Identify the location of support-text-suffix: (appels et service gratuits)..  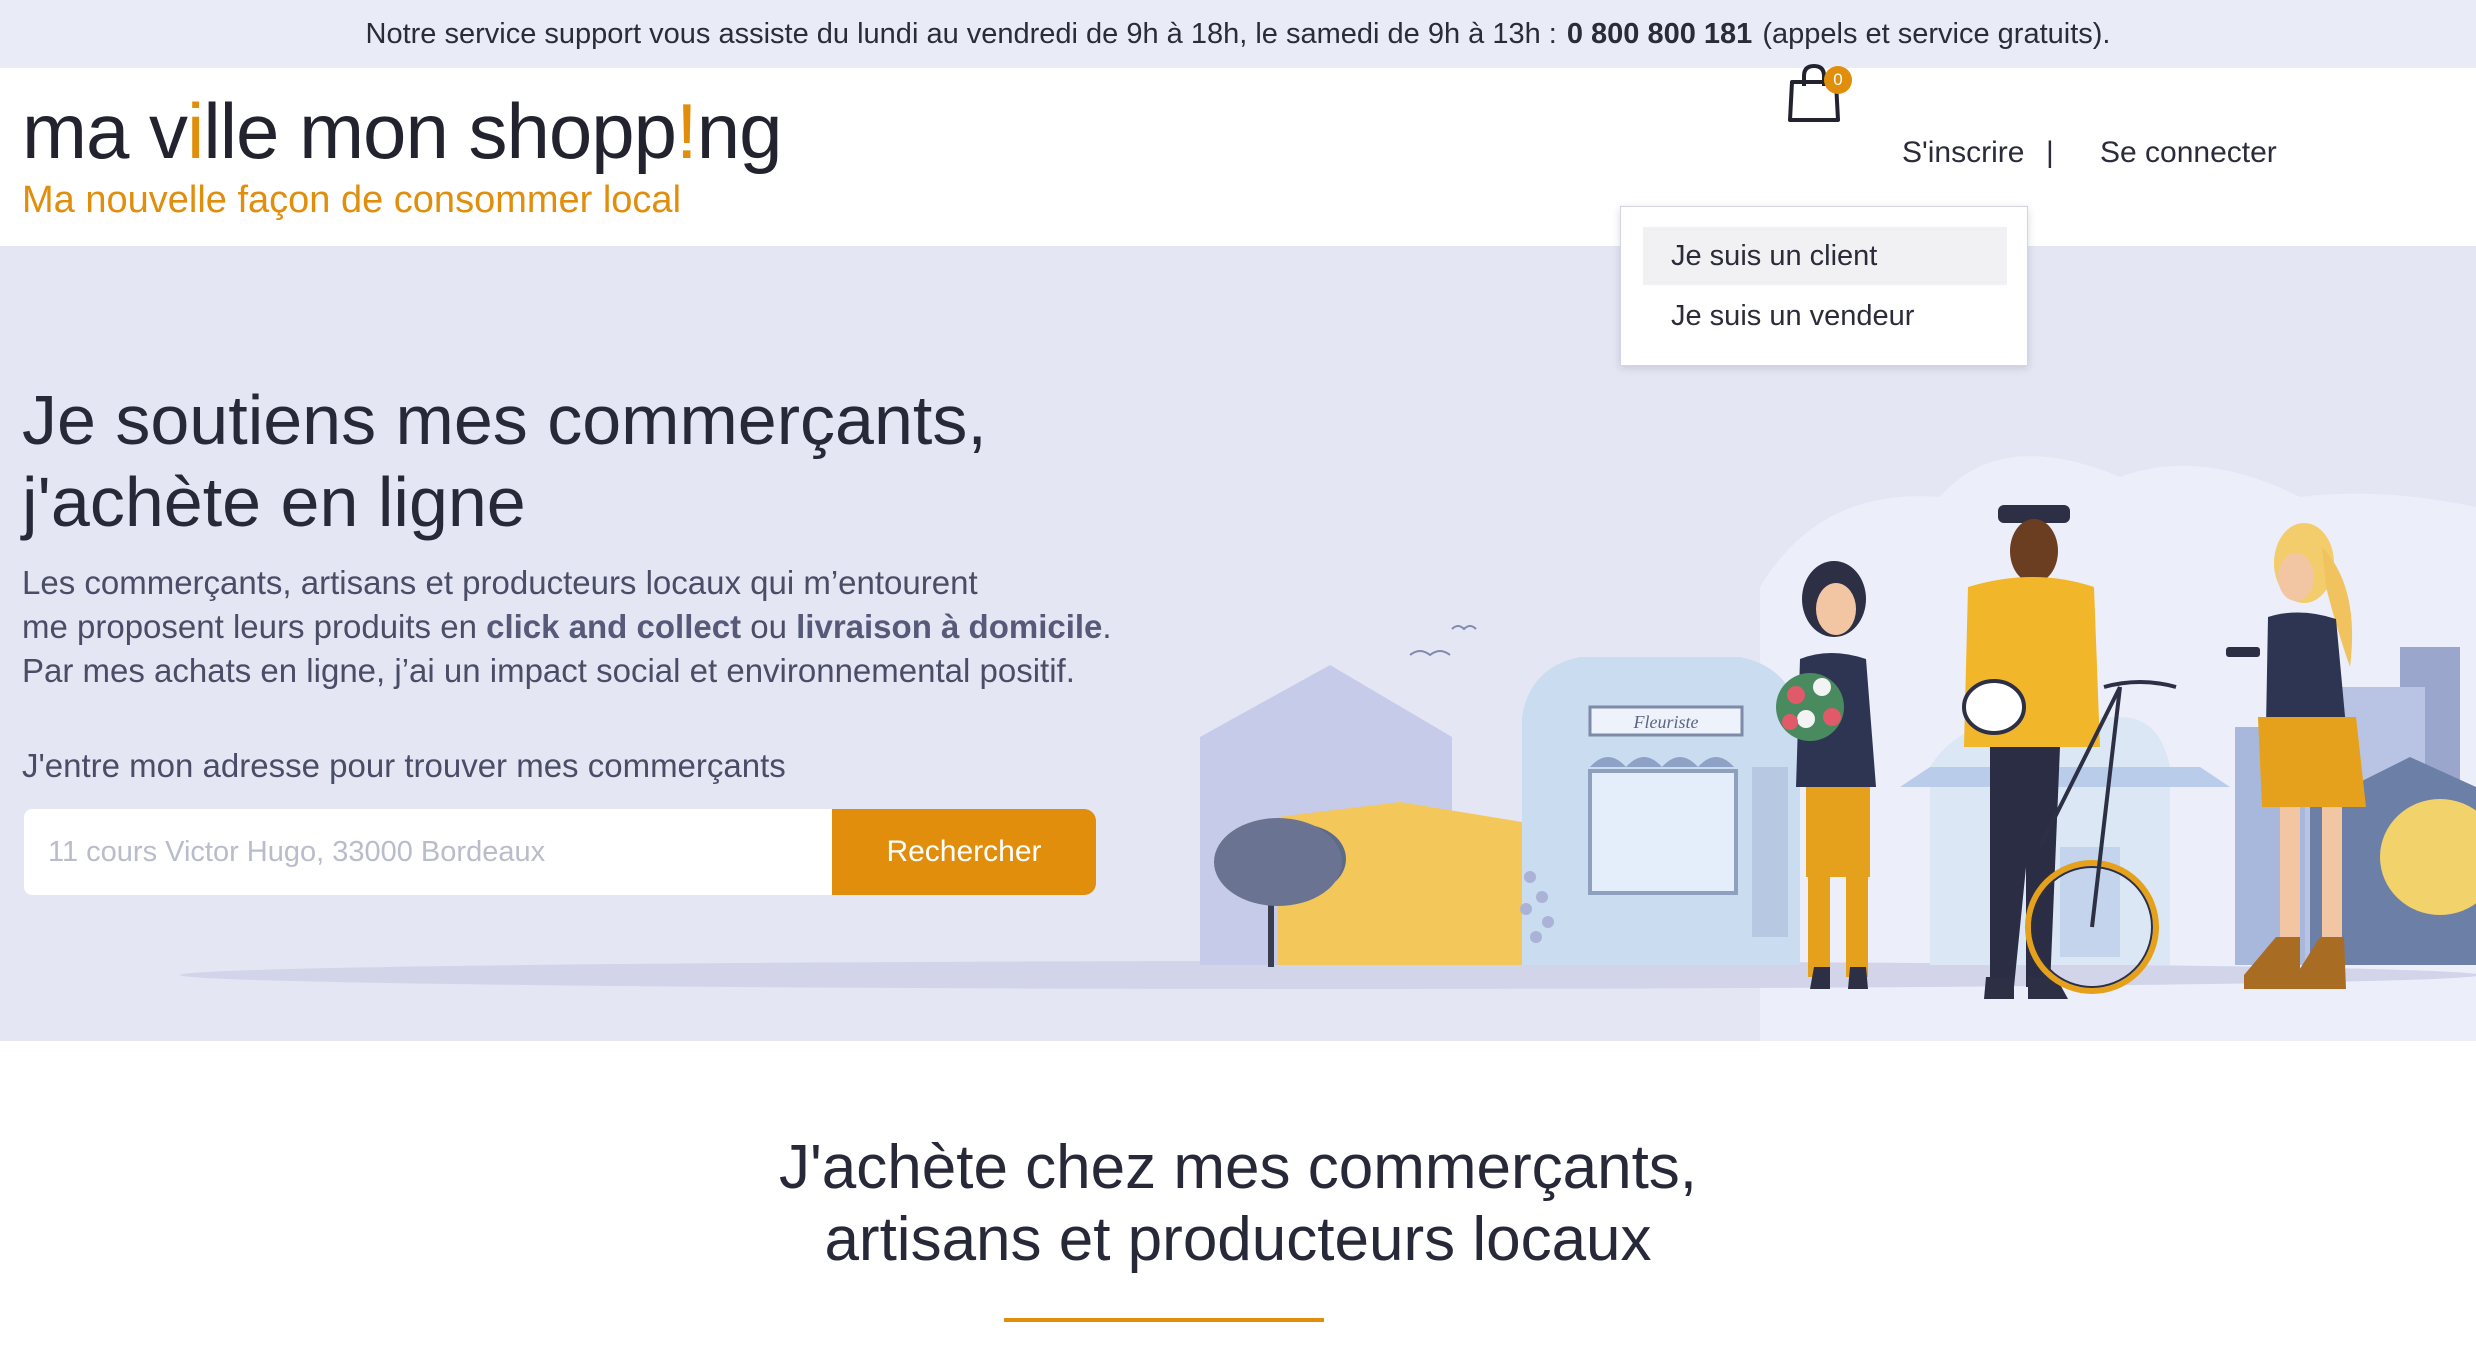
(1936, 33).